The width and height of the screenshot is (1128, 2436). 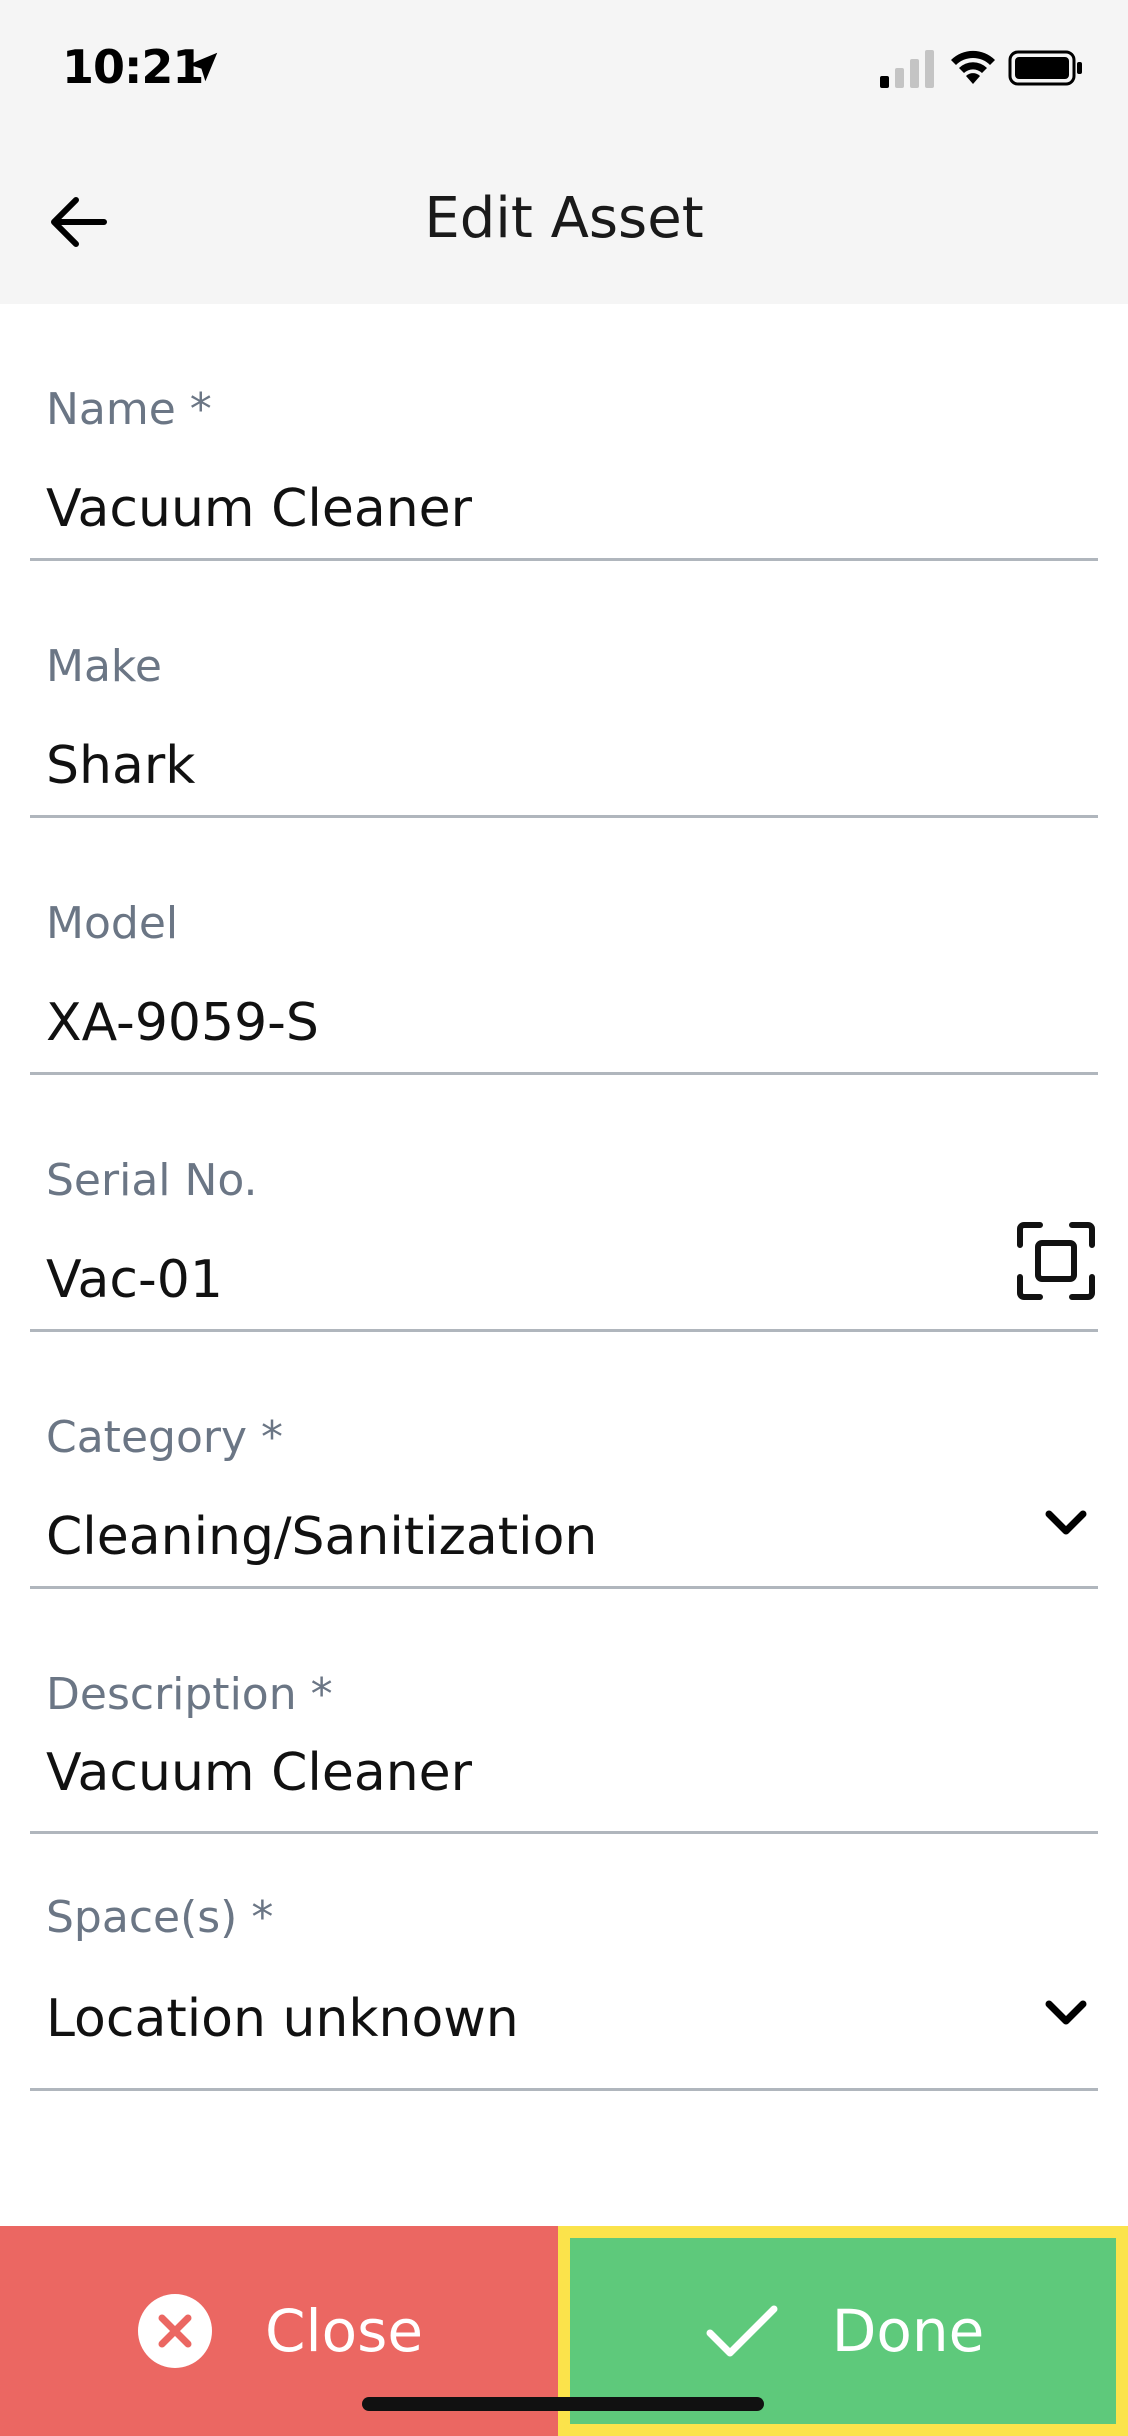 What do you see at coordinates (344, 2331) in the screenshot?
I see `close-button-label: Close` at bounding box center [344, 2331].